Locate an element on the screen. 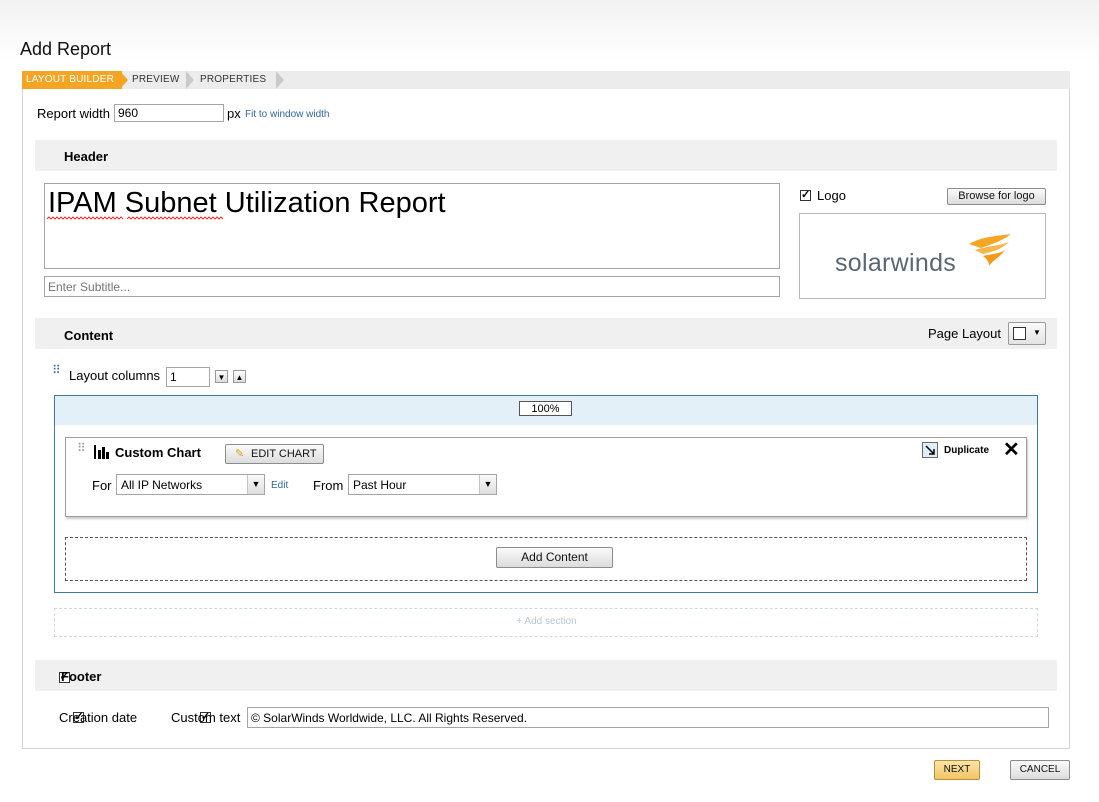  from-select: Past Hour ▼ is located at coordinates (422, 484).